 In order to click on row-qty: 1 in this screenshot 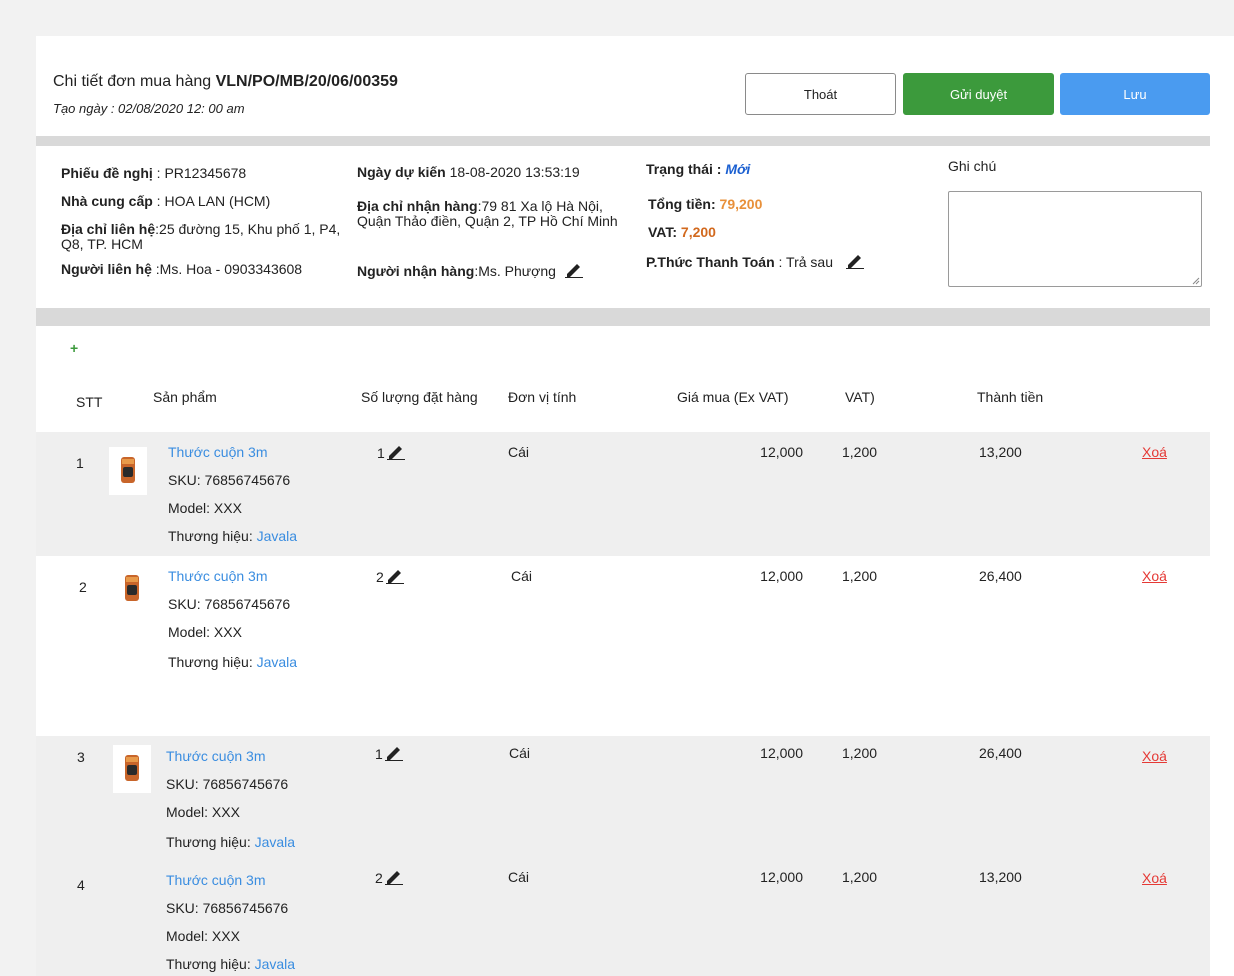, I will do `click(391, 452)`.